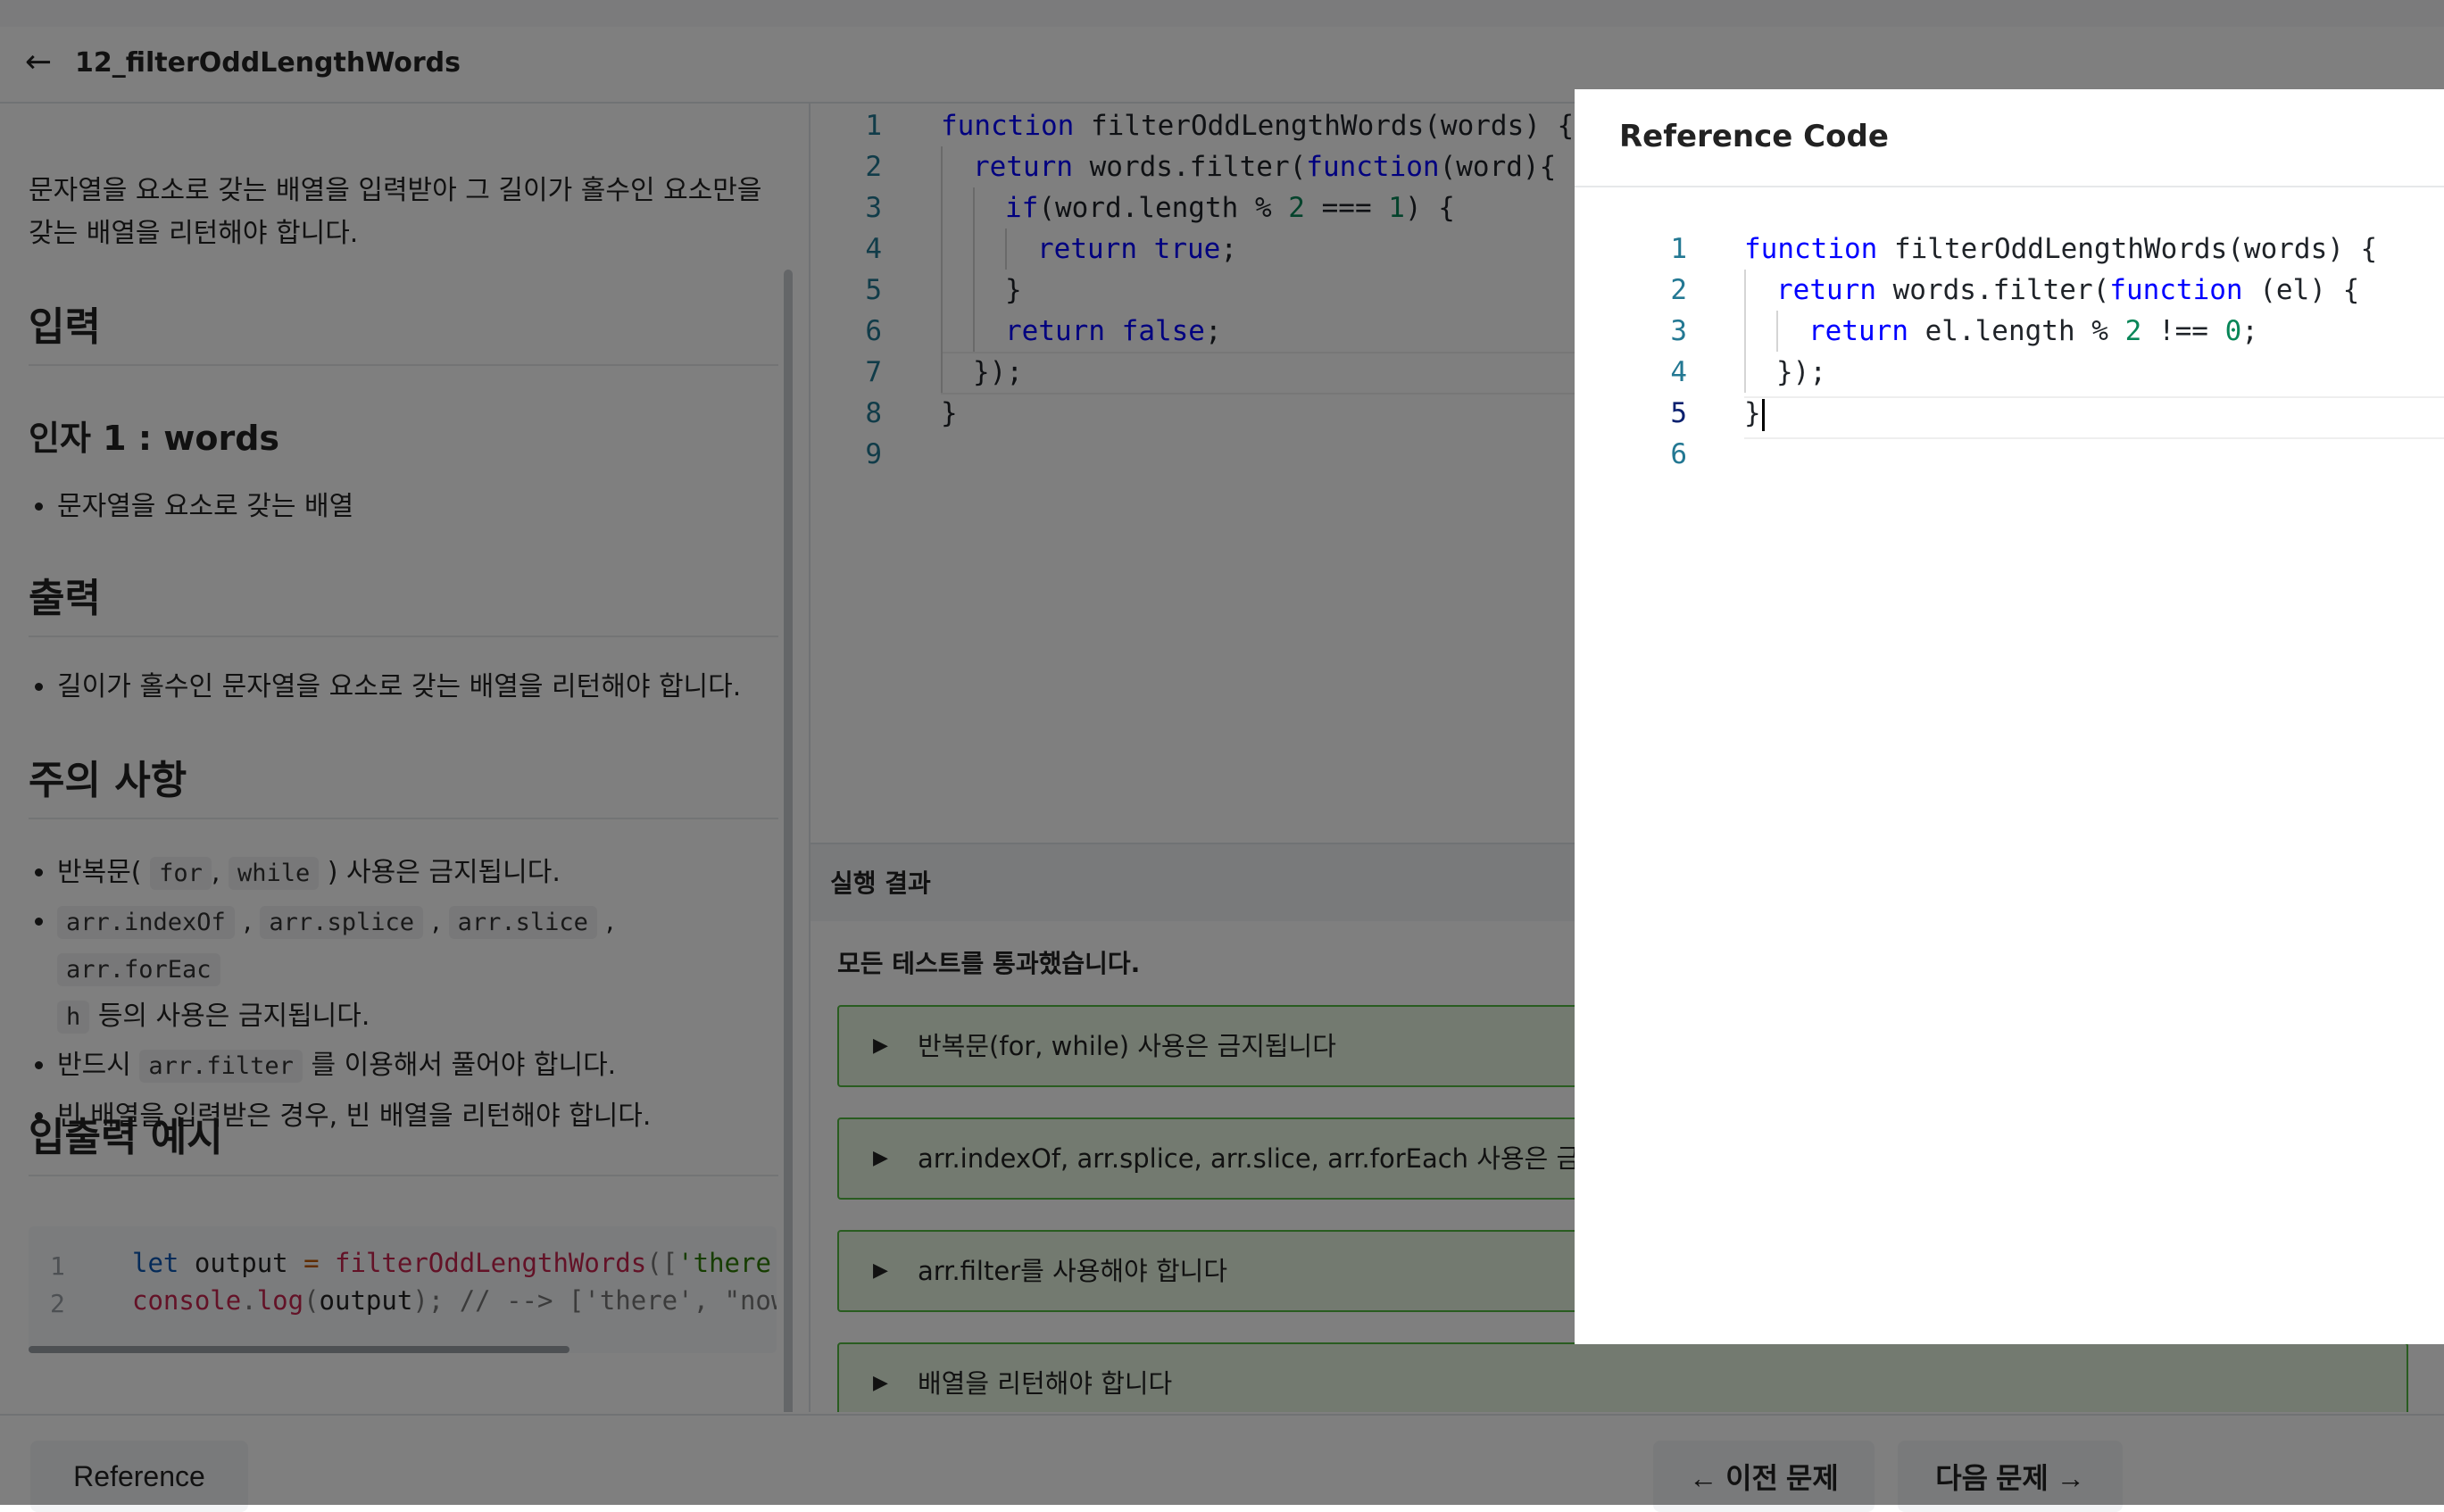 This screenshot has height=1512, width=2444. What do you see at coordinates (2094, 418) in the screenshot?
I see `current-line-highlight` at bounding box center [2094, 418].